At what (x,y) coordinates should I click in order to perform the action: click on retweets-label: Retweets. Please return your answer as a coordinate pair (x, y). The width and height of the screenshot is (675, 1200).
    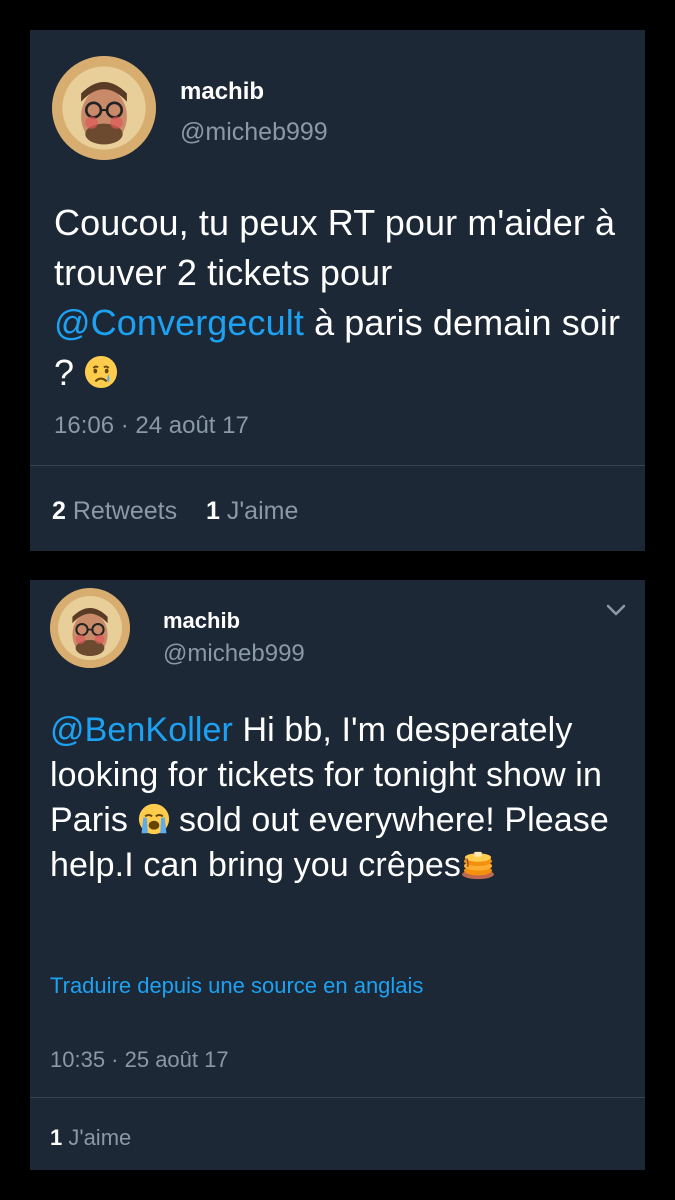
    Looking at the image, I should click on (125, 511).